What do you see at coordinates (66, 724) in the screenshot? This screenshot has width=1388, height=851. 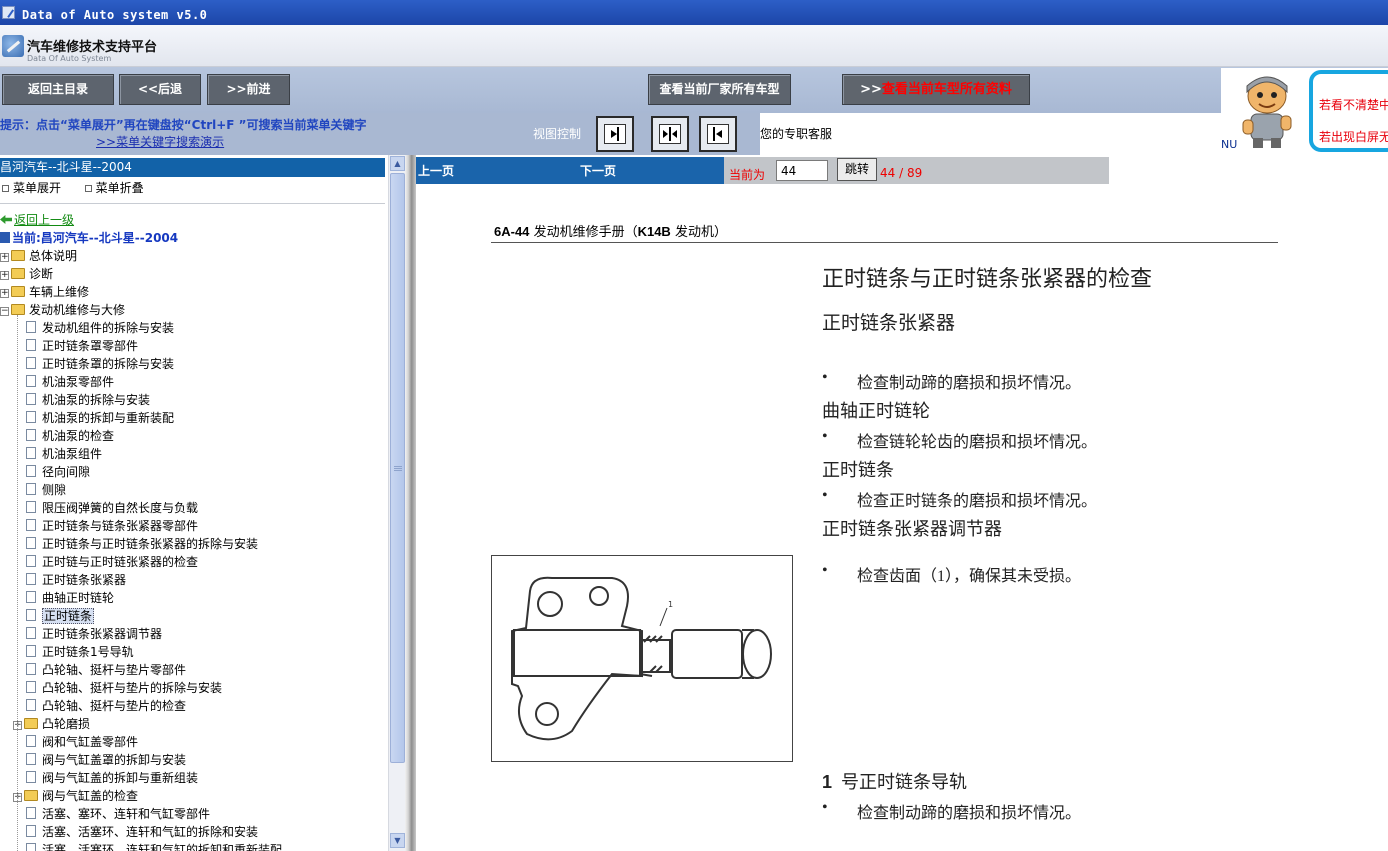 I see `tree-item-label: 凸轮磨损` at bounding box center [66, 724].